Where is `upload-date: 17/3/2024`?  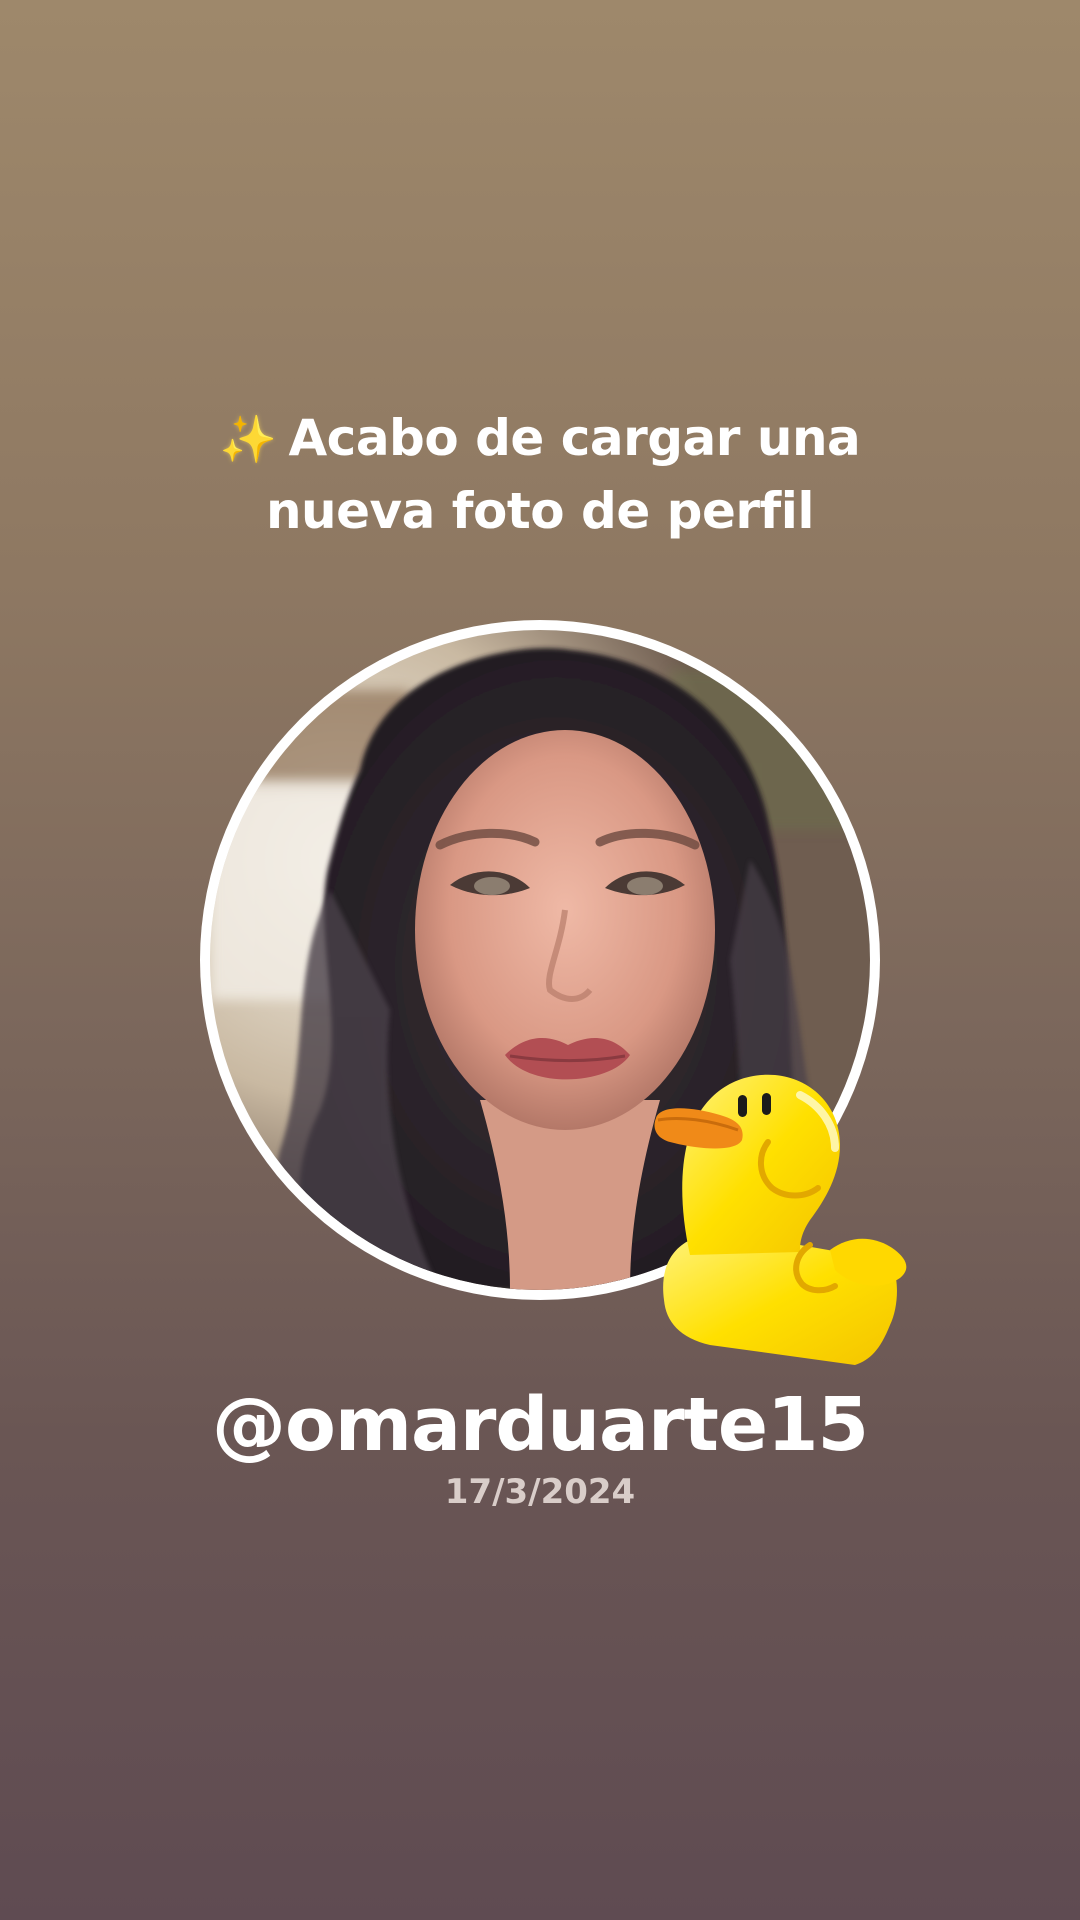 upload-date: 17/3/2024 is located at coordinates (540, 1492).